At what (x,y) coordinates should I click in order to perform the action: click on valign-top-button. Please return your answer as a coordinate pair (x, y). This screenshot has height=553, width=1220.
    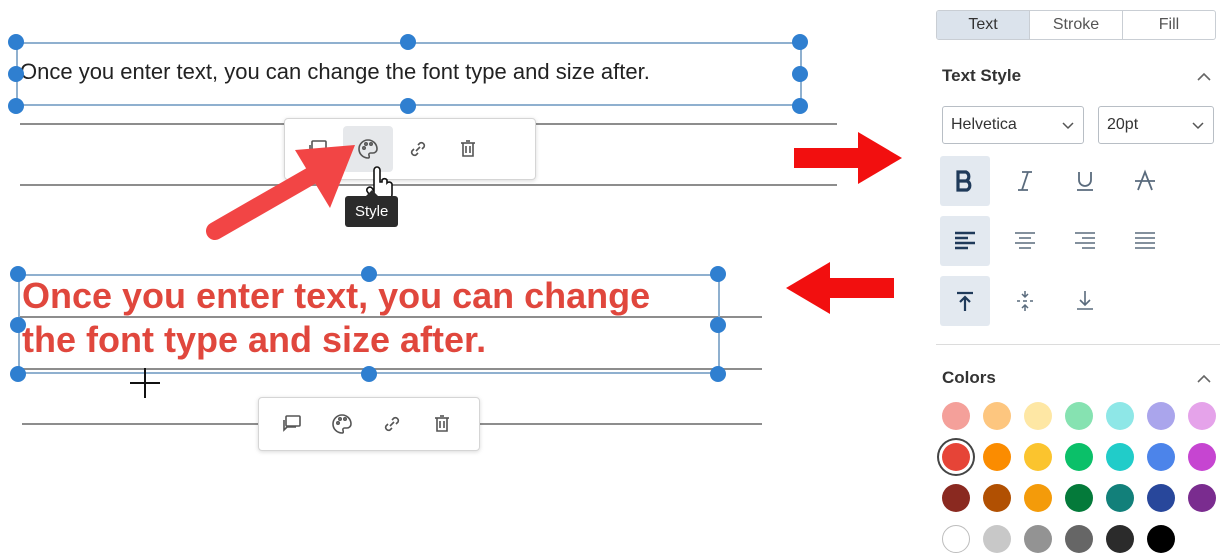
    Looking at the image, I should click on (965, 301).